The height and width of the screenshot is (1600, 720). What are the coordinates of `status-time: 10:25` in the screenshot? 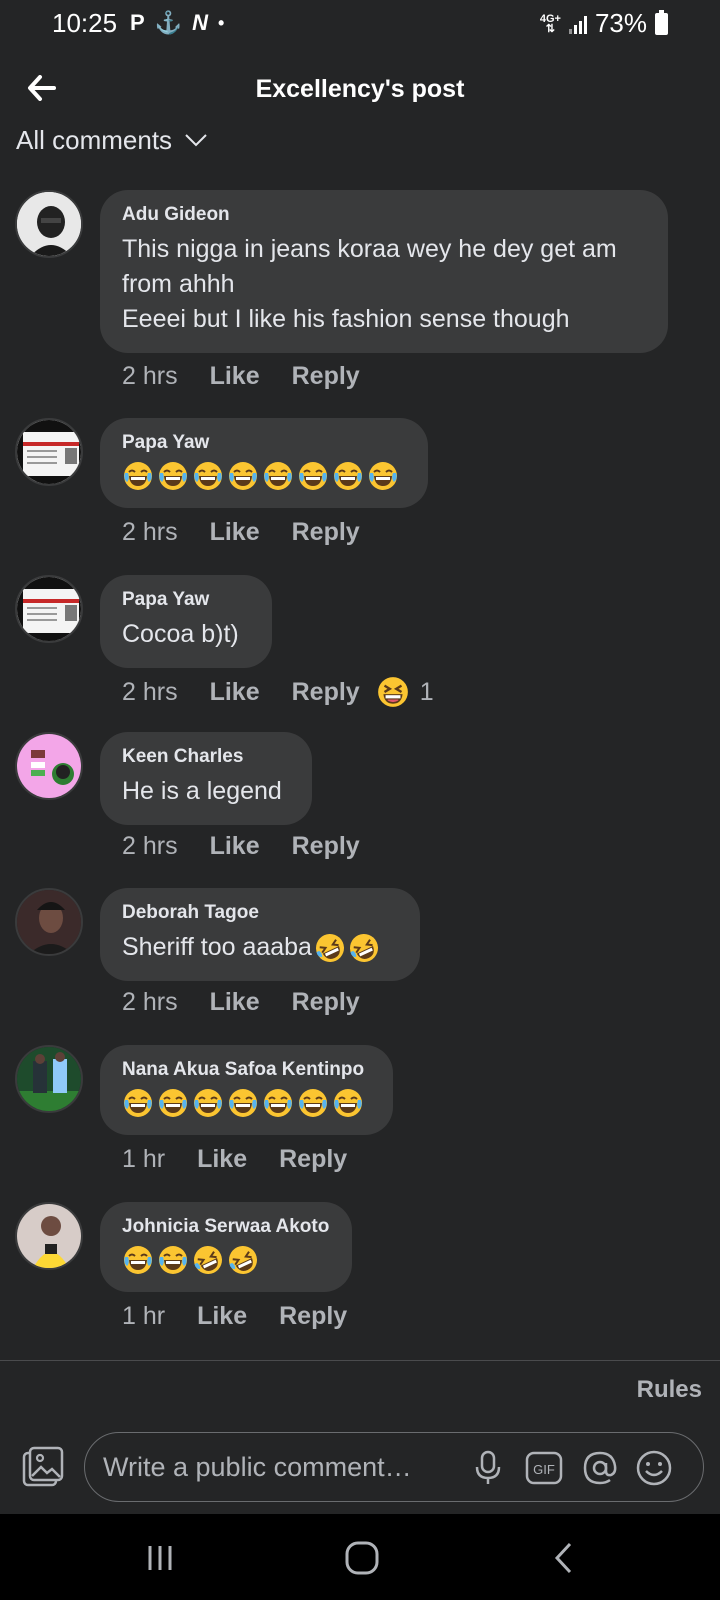 It's located at (85, 23).